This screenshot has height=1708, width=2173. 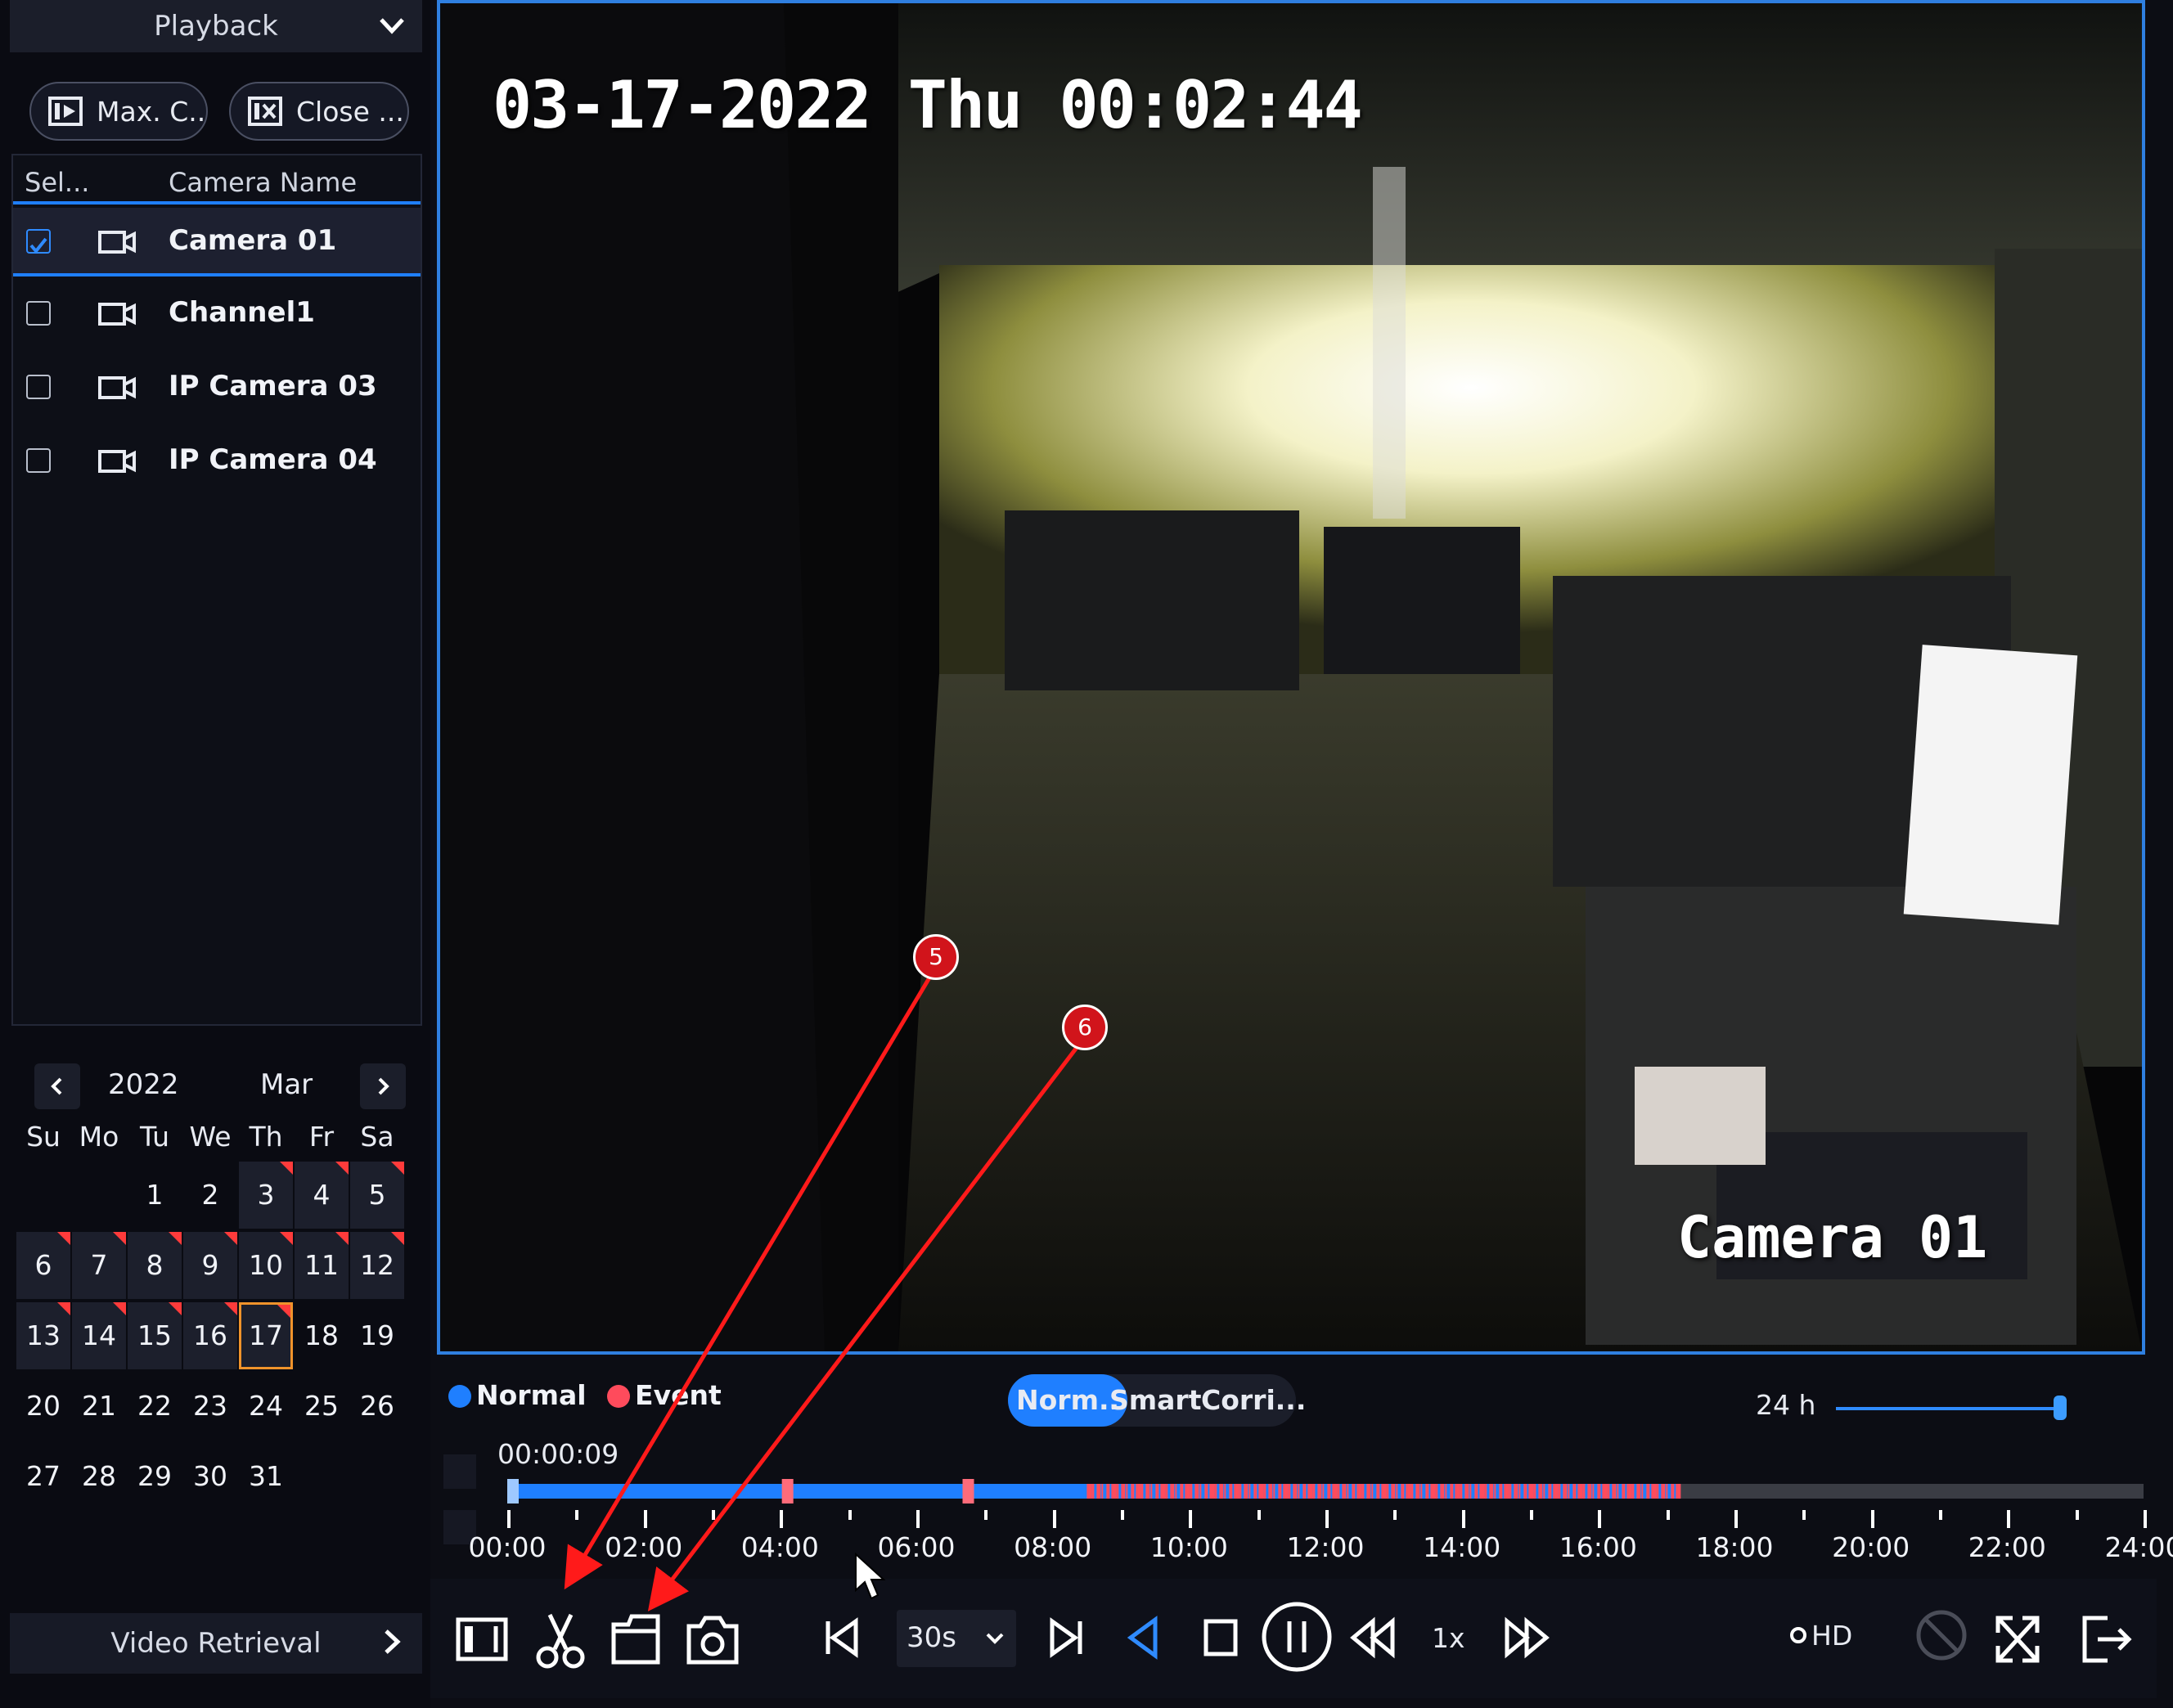 What do you see at coordinates (266, 1265) in the screenshot?
I see `calendar-day: 10` at bounding box center [266, 1265].